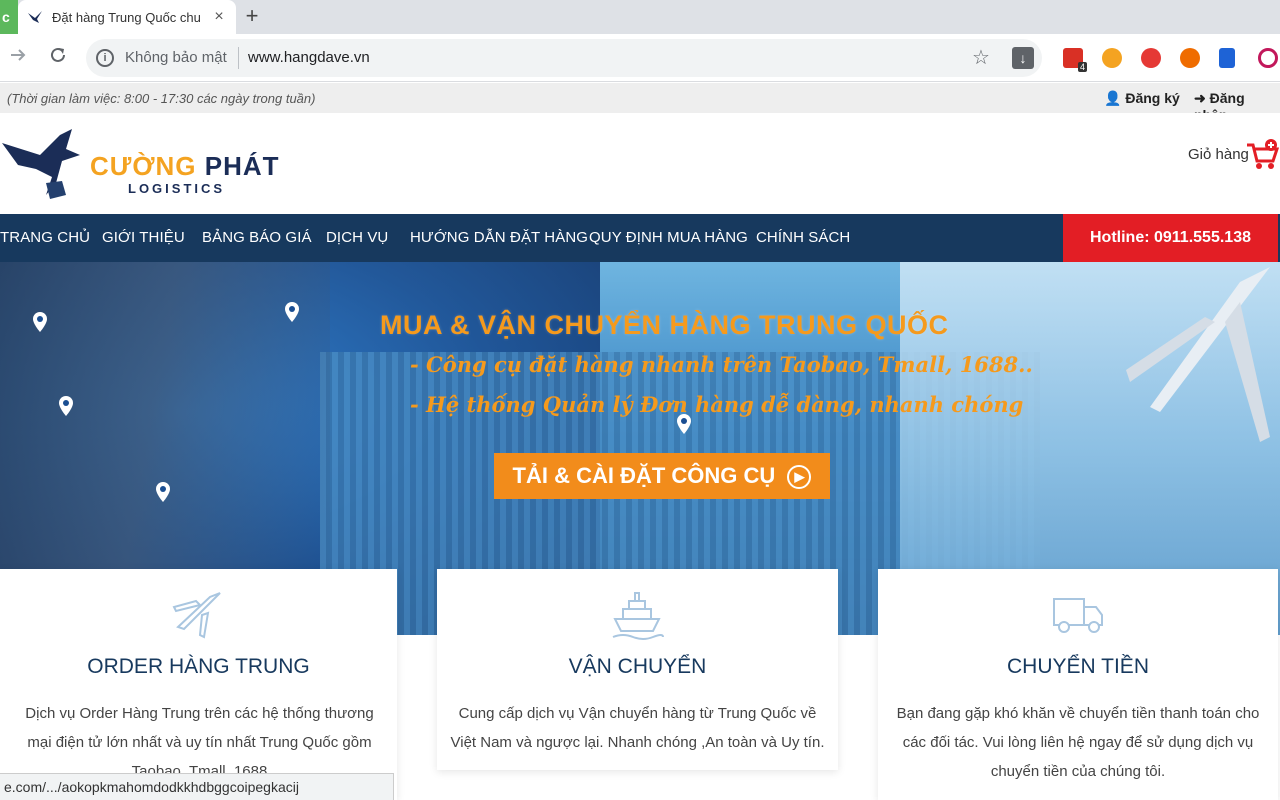 The image size is (1280, 800). I want to click on user-plus-icon: 👤, so click(1113, 98).